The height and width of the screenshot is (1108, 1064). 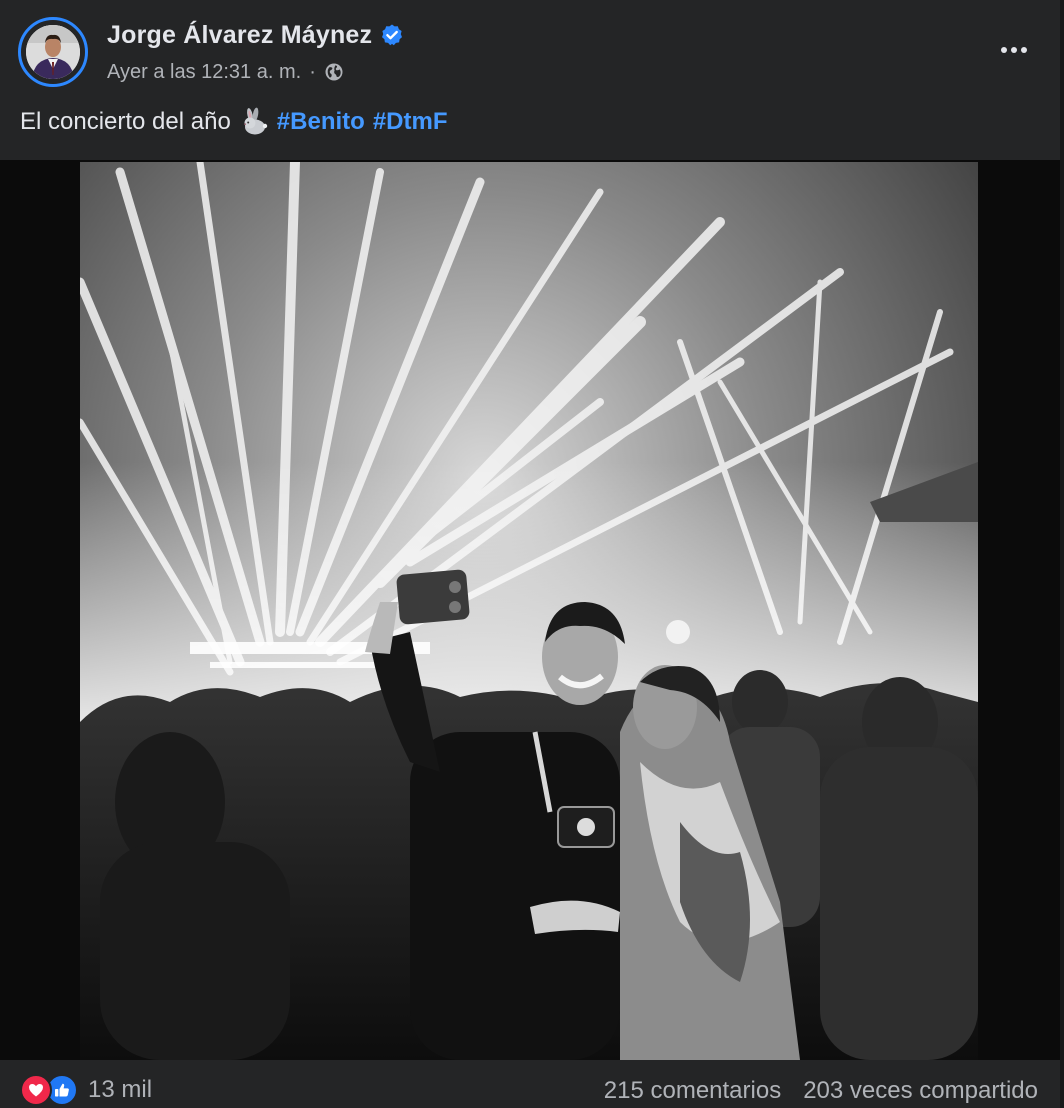 What do you see at coordinates (392, 35) in the screenshot?
I see `verified-badge-icon` at bounding box center [392, 35].